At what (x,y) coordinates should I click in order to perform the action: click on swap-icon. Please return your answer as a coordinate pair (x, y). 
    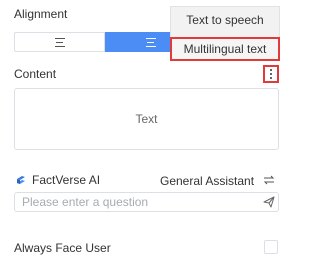
    Looking at the image, I should click on (269, 180).